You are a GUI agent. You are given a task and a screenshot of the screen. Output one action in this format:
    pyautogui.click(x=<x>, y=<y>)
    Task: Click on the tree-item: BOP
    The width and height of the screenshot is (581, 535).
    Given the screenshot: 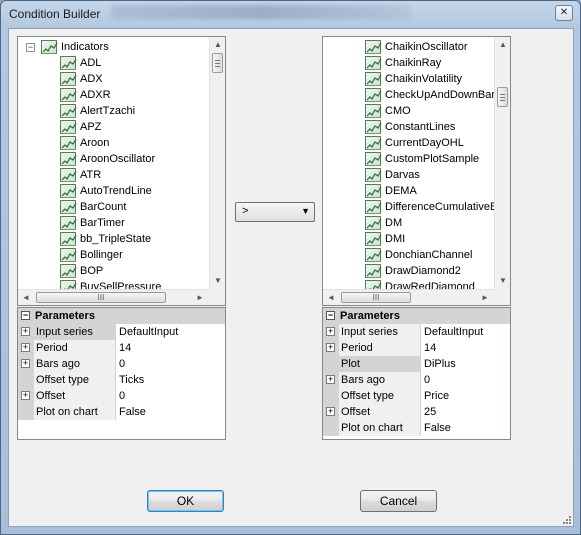 What is the action you would take?
    pyautogui.click(x=81, y=271)
    